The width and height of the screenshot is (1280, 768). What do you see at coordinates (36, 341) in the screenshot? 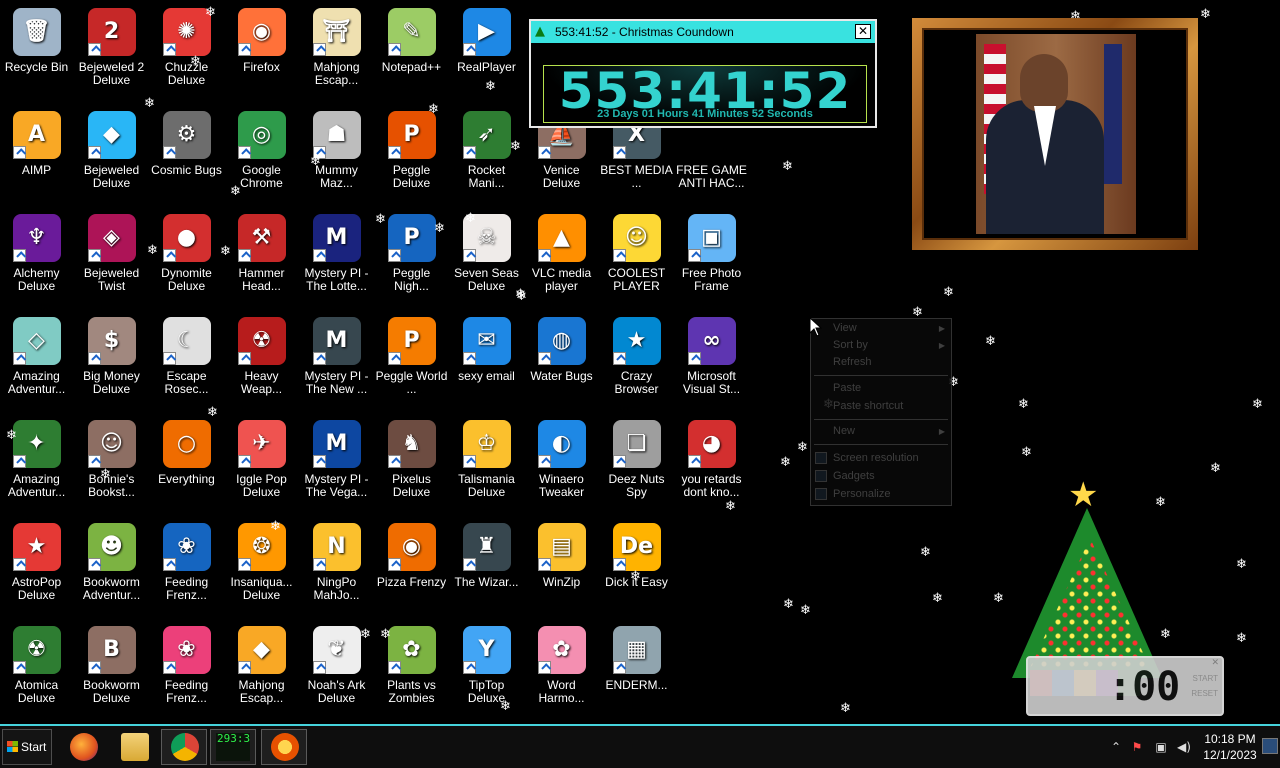
I see `amazing-adventures-icon: ◇` at bounding box center [36, 341].